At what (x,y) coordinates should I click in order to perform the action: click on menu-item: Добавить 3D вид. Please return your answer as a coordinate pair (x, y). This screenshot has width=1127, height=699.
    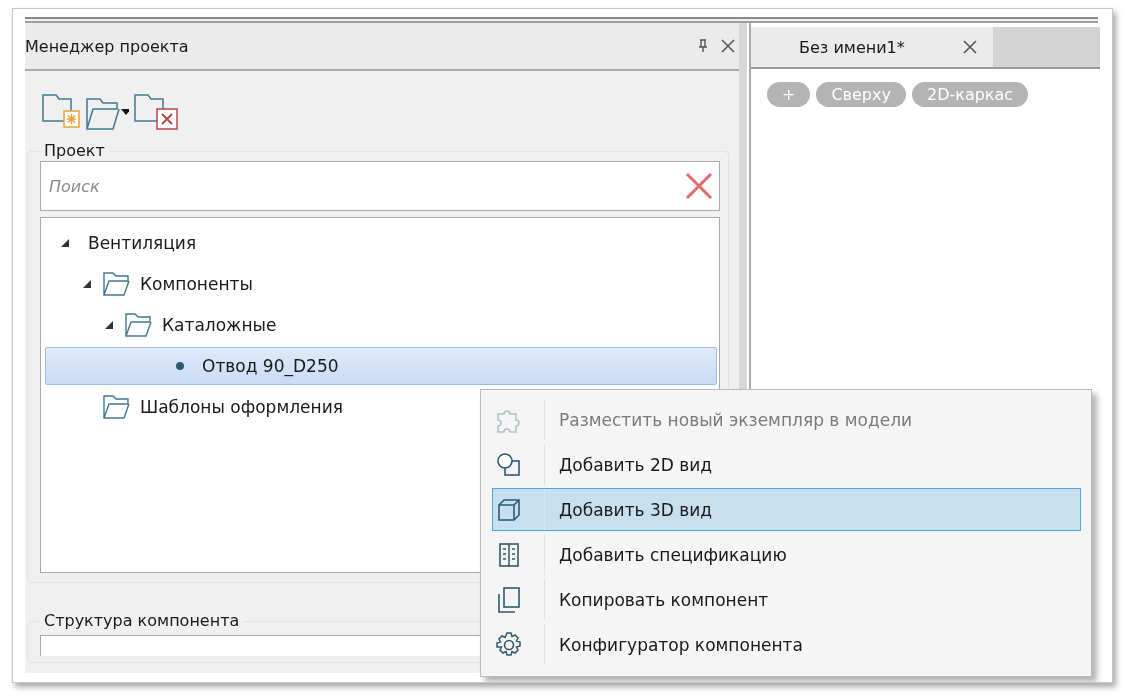
    Looking at the image, I should click on (786, 509).